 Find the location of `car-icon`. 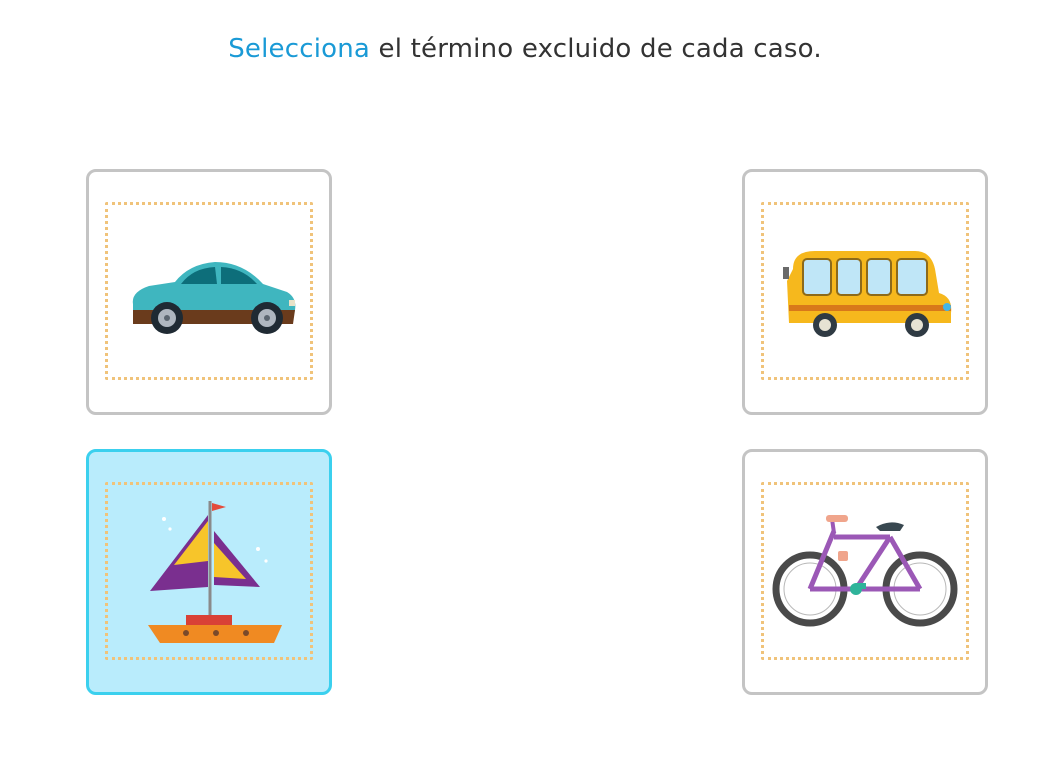

car-icon is located at coordinates (214, 298).